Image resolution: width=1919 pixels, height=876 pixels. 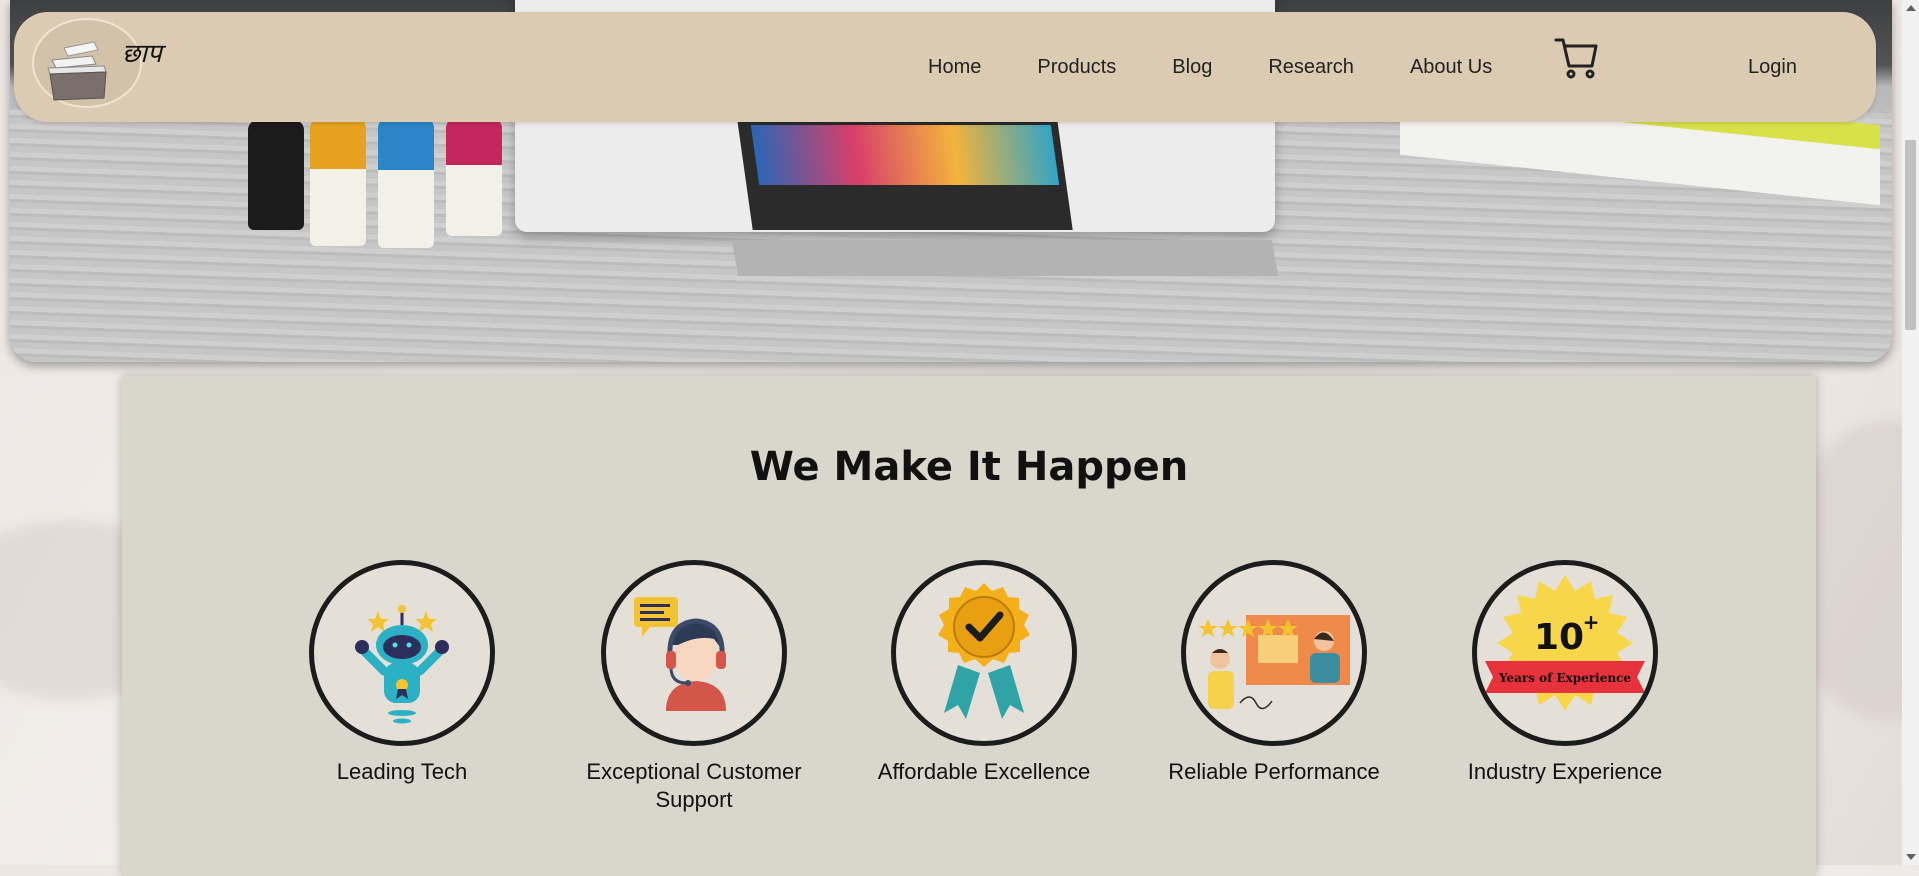 I want to click on logo: छाप, so click(x=97, y=63).